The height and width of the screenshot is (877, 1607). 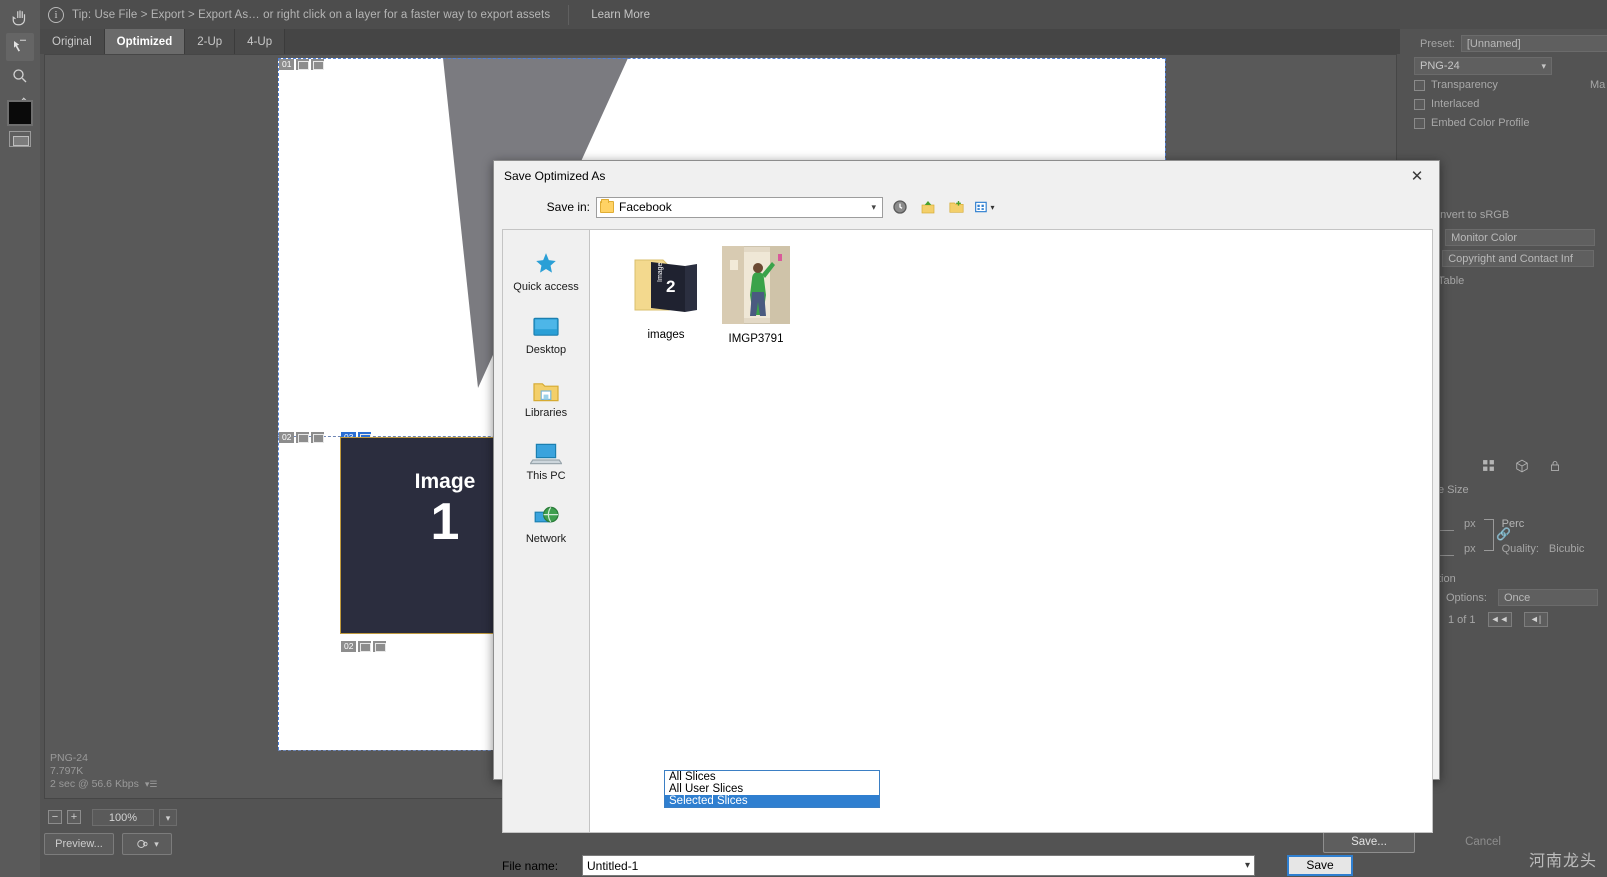 I want to click on optimize-size: 7.797K, so click(x=67, y=771).